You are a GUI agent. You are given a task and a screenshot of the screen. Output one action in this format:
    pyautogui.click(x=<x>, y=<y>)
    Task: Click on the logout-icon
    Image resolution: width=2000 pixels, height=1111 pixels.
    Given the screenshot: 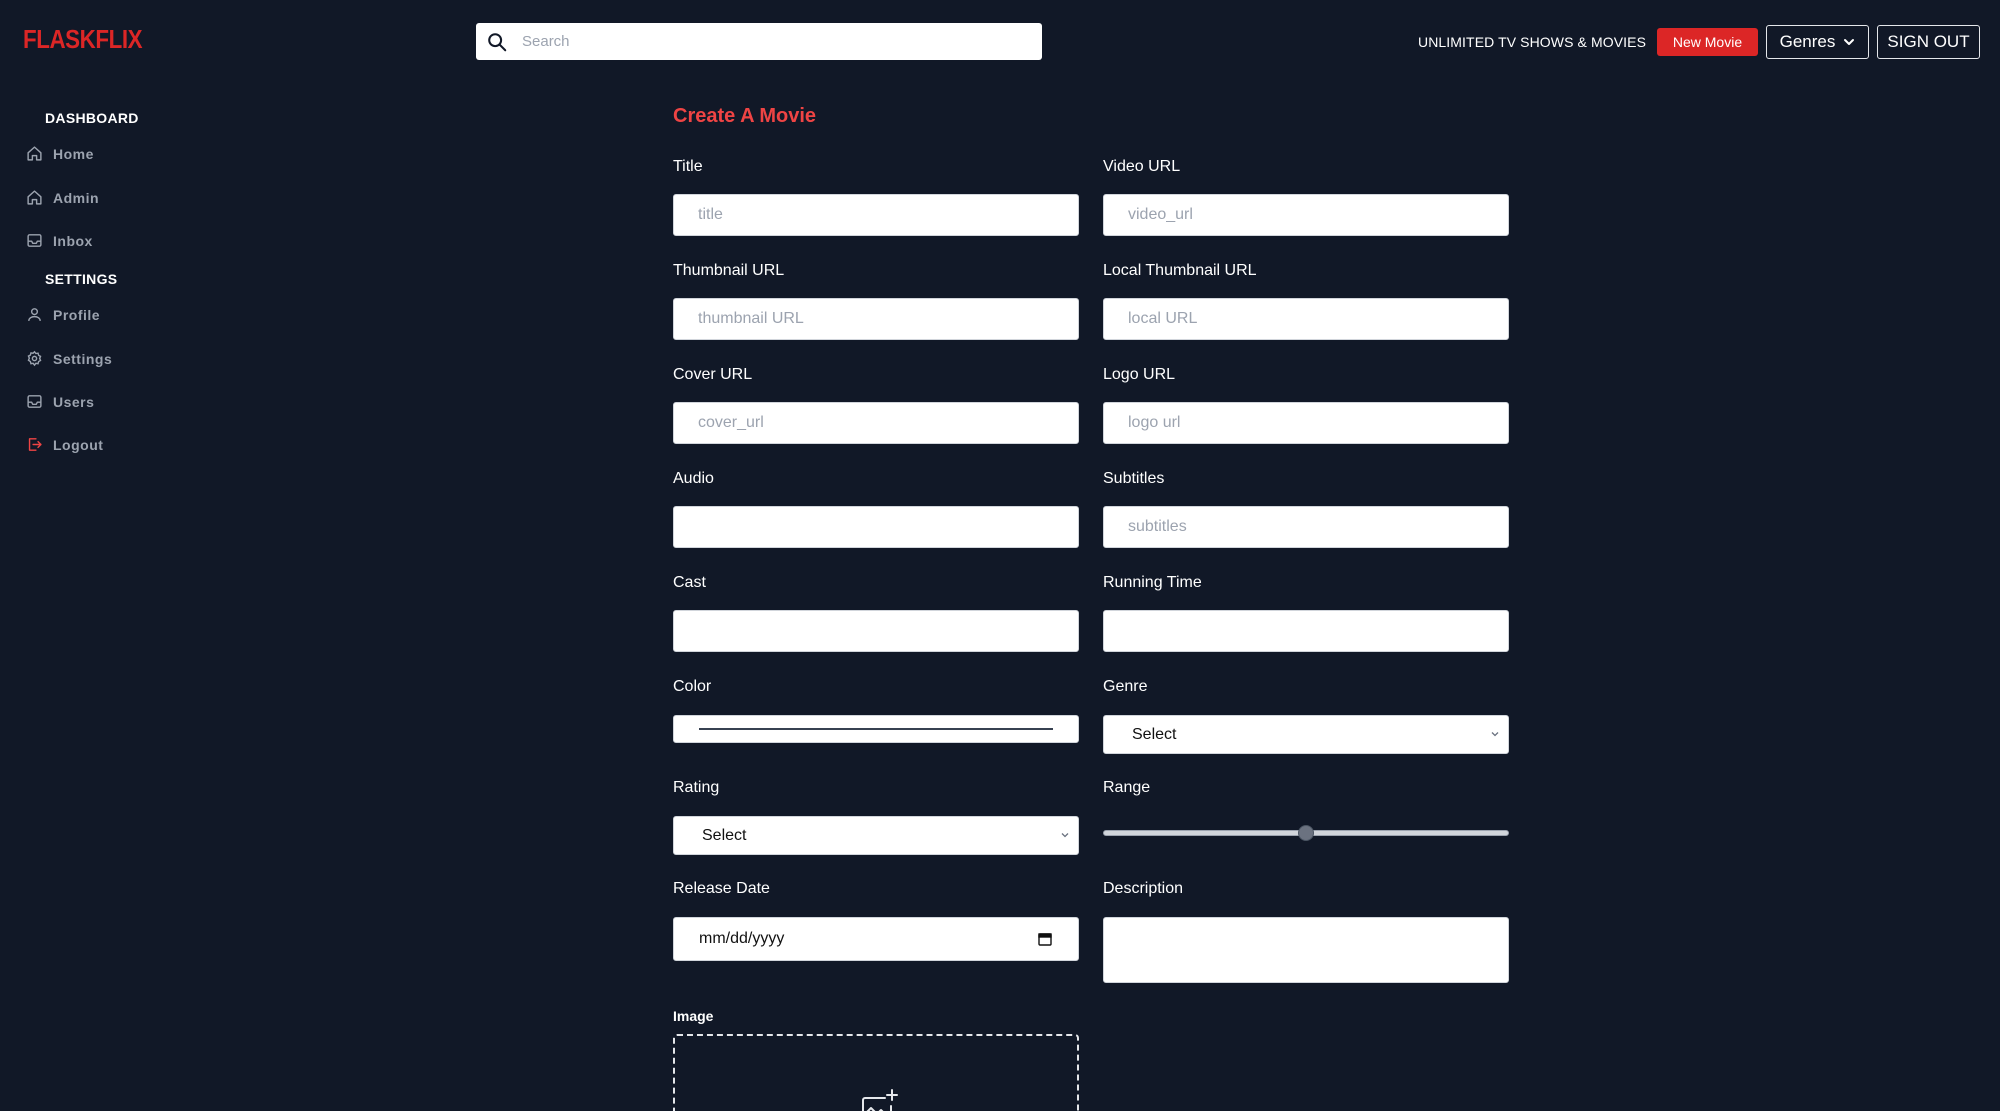 What is the action you would take?
    pyautogui.click(x=35, y=444)
    